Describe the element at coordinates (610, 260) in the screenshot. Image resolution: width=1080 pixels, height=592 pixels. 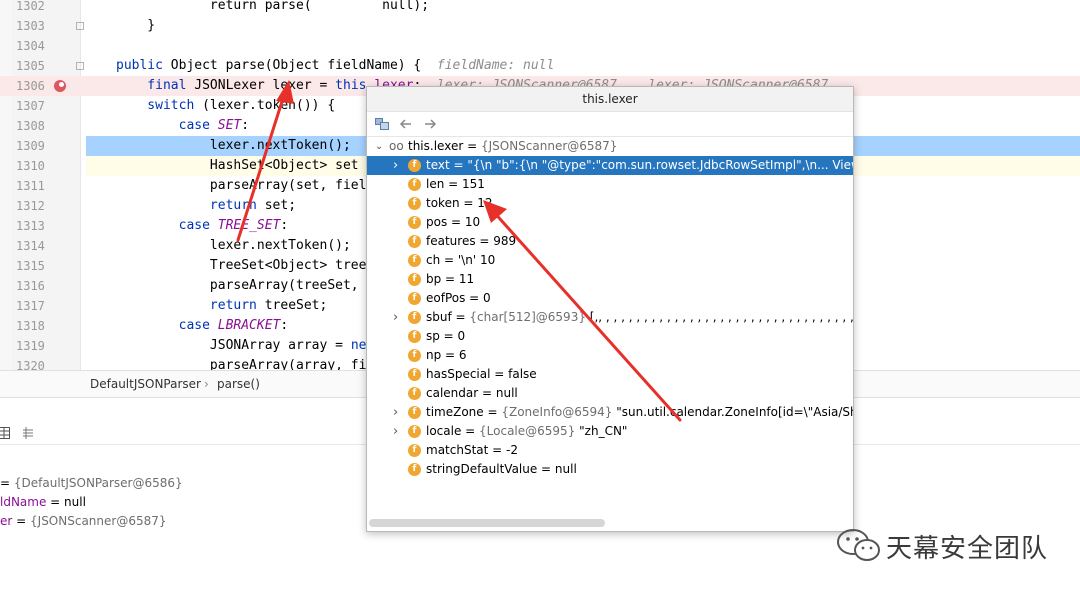
I see `tree-field-row: f ch = '\n' 10` at that location.